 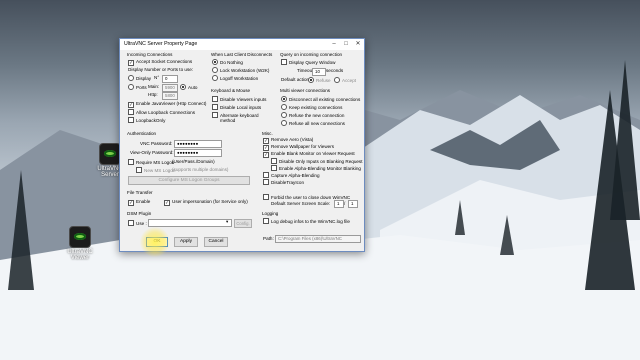 What do you see at coordinates (301, 203) in the screenshot?
I see `server-scale-label: Default Server Screen Scale:` at bounding box center [301, 203].